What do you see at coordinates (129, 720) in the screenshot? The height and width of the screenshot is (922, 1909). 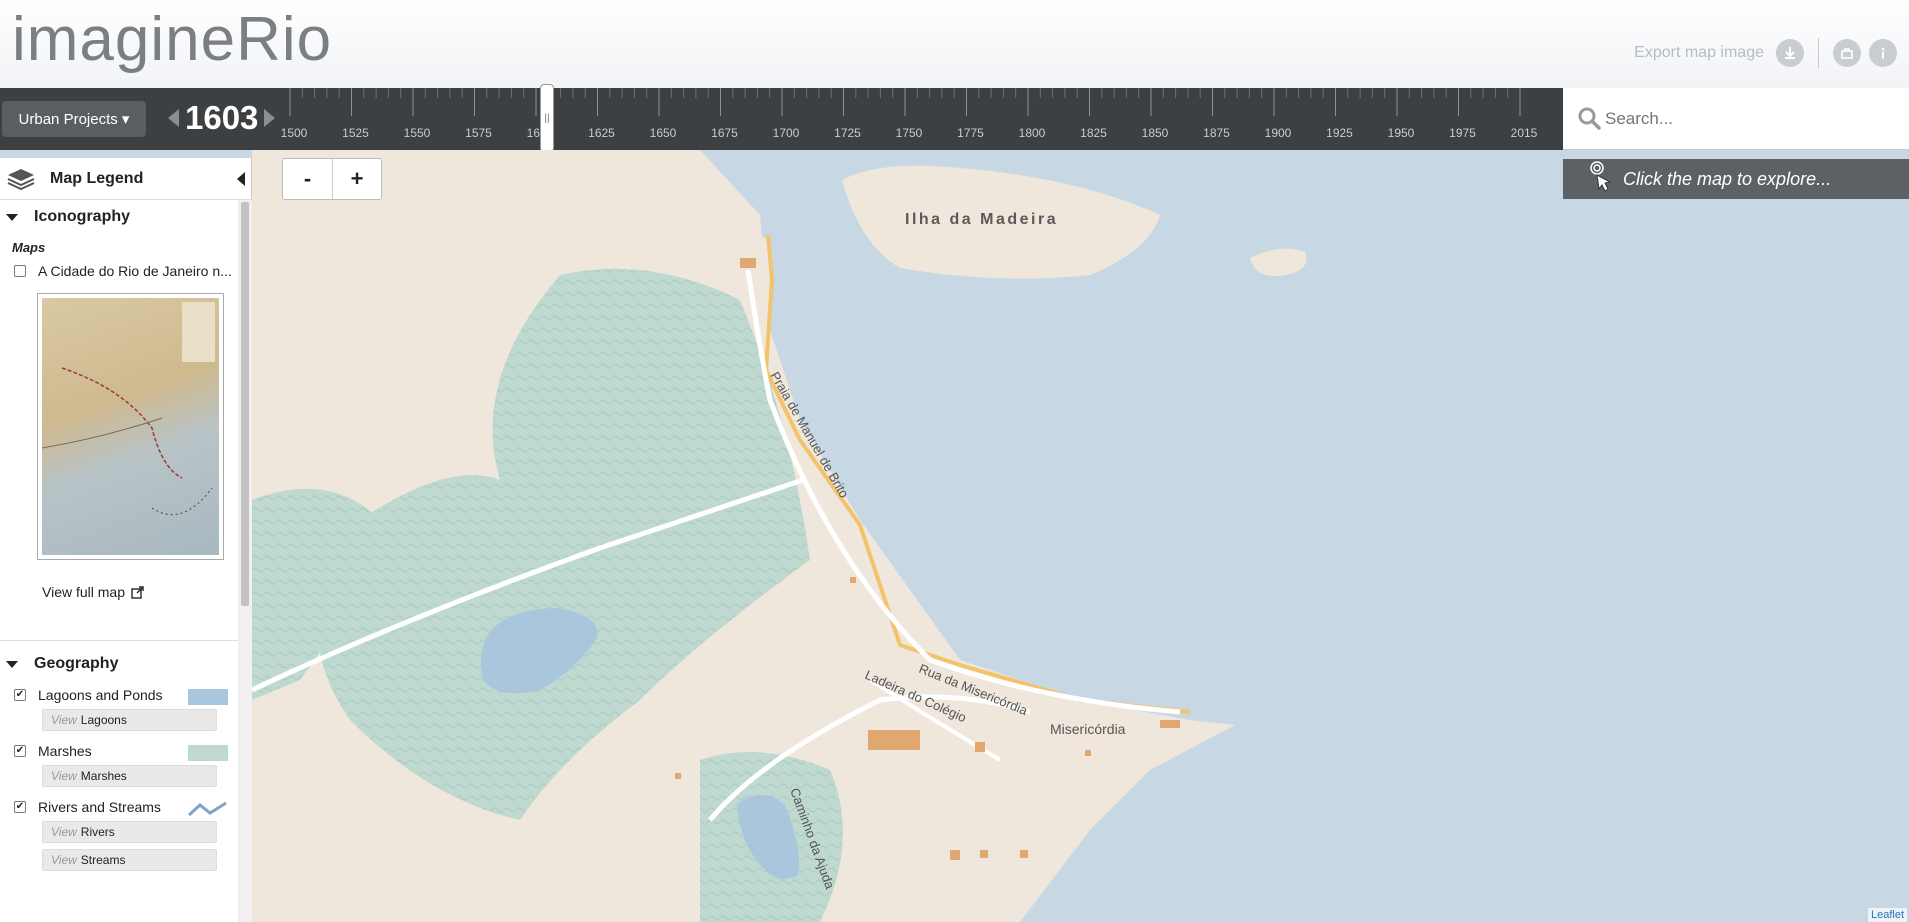 I see `view-lagoons-button: View Lagoons` at bounding box center [129, 720].